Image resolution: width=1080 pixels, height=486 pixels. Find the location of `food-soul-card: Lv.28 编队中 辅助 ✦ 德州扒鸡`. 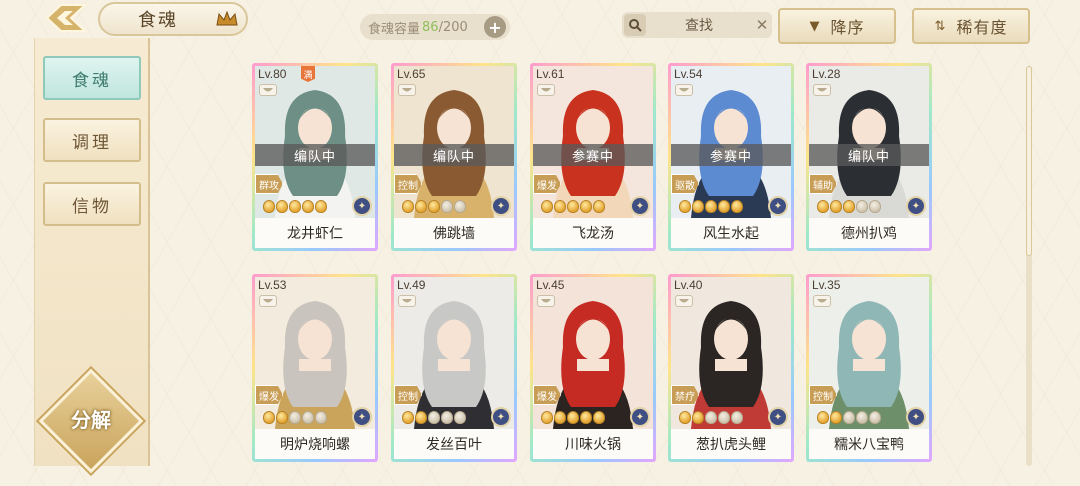

food-soul-card: Lv.28 编队中 辅助 ✦ 德州扒鸡 is located at coordinates (869, 157).